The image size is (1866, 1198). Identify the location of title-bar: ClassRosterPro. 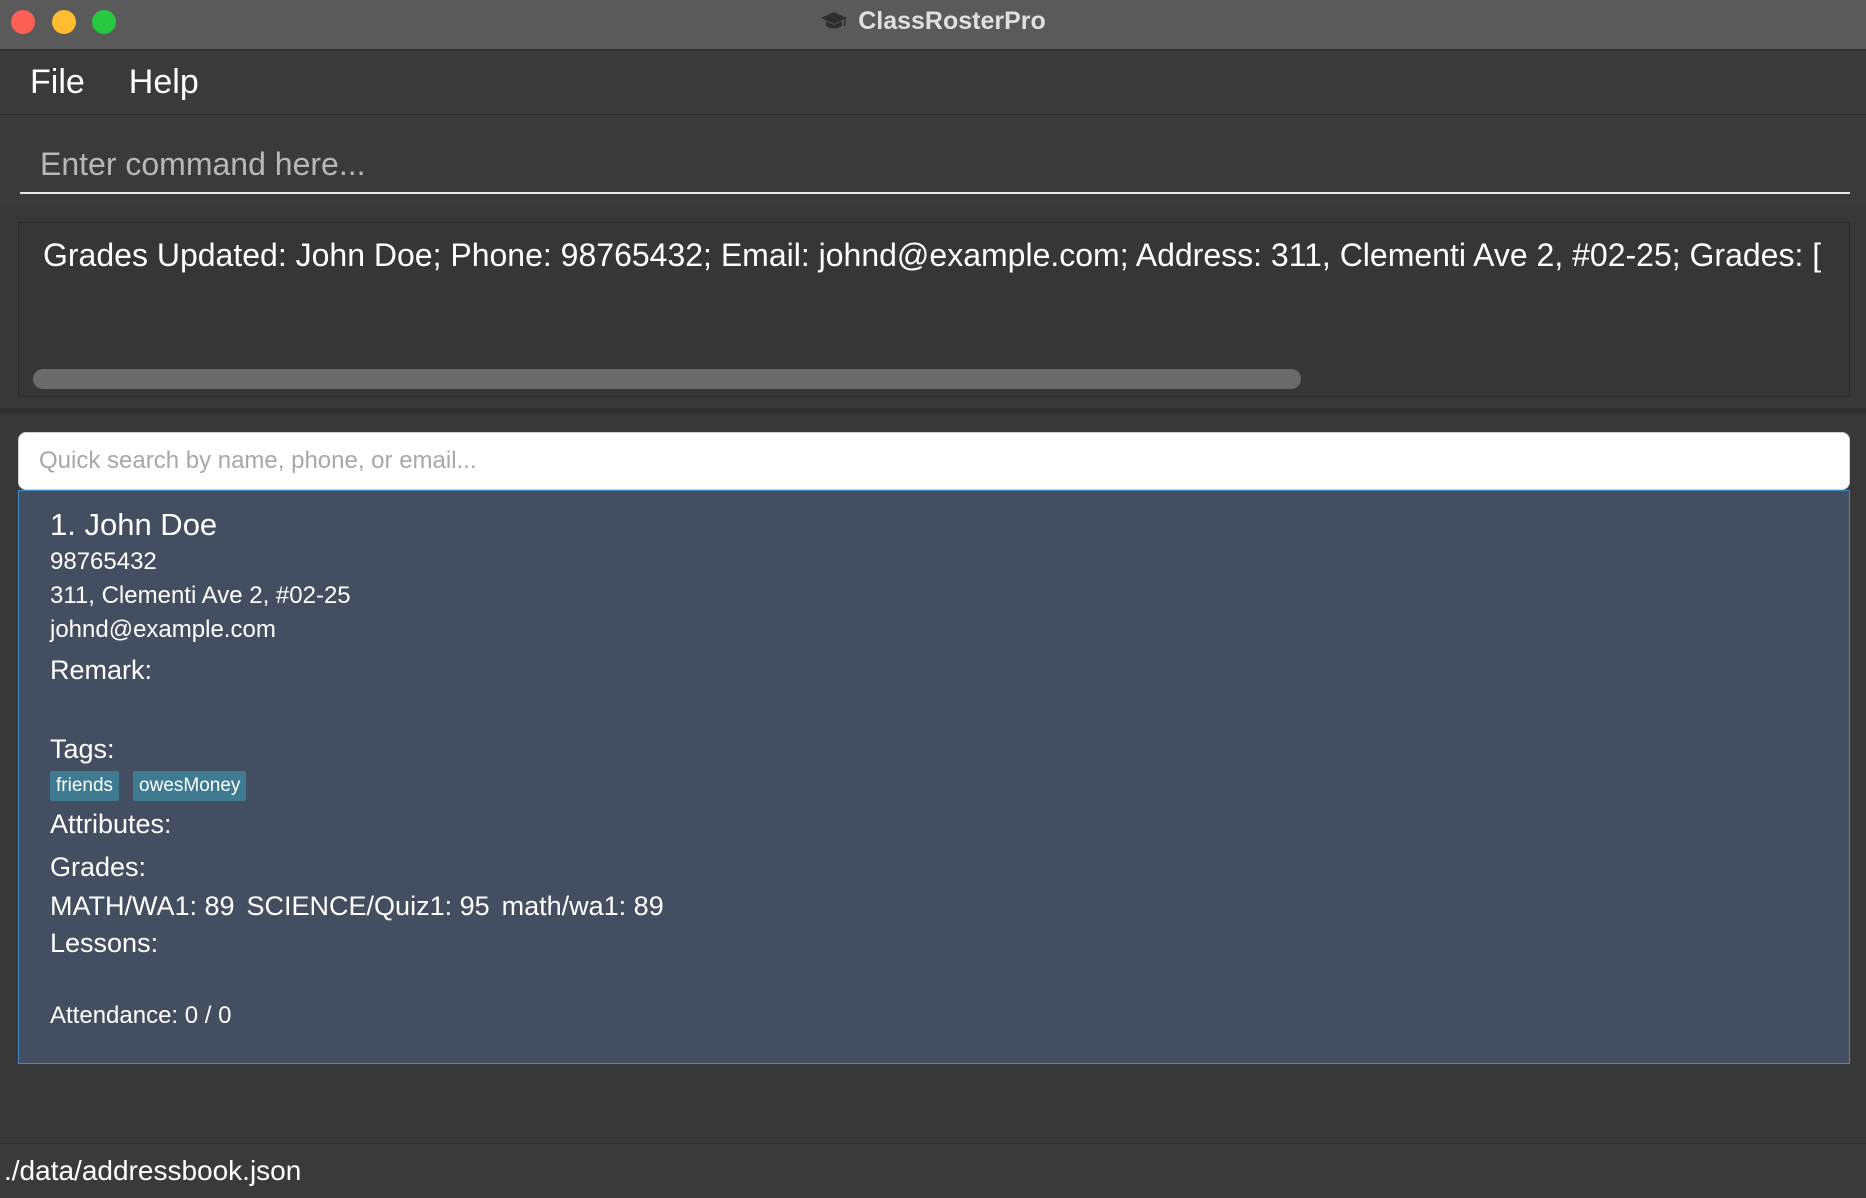
(933, 25).